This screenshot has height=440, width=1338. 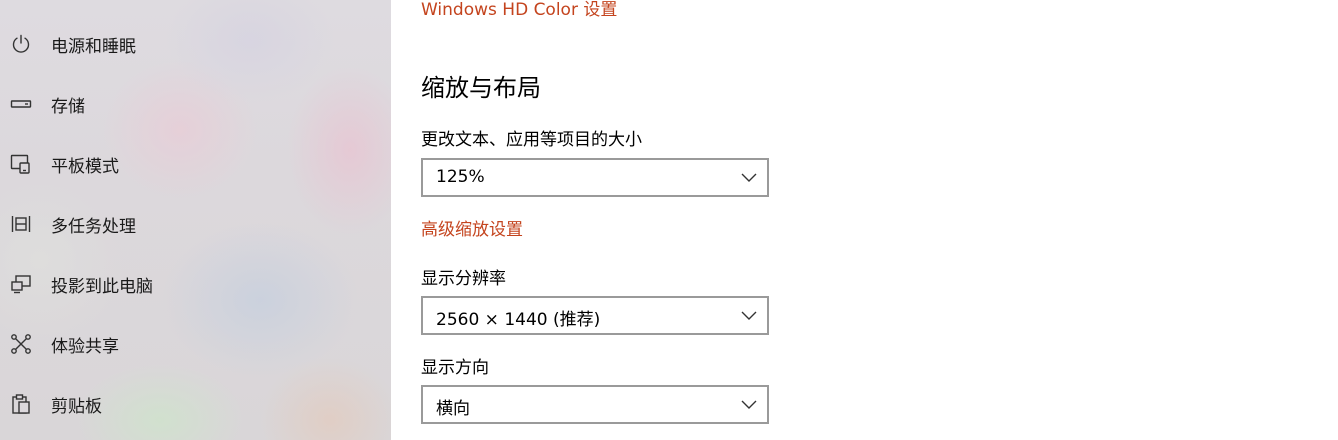 What do you see at coordinates (21, 164) in the screenshot?
I see `tablet-mode-icon` at bounding box center [21, 164].